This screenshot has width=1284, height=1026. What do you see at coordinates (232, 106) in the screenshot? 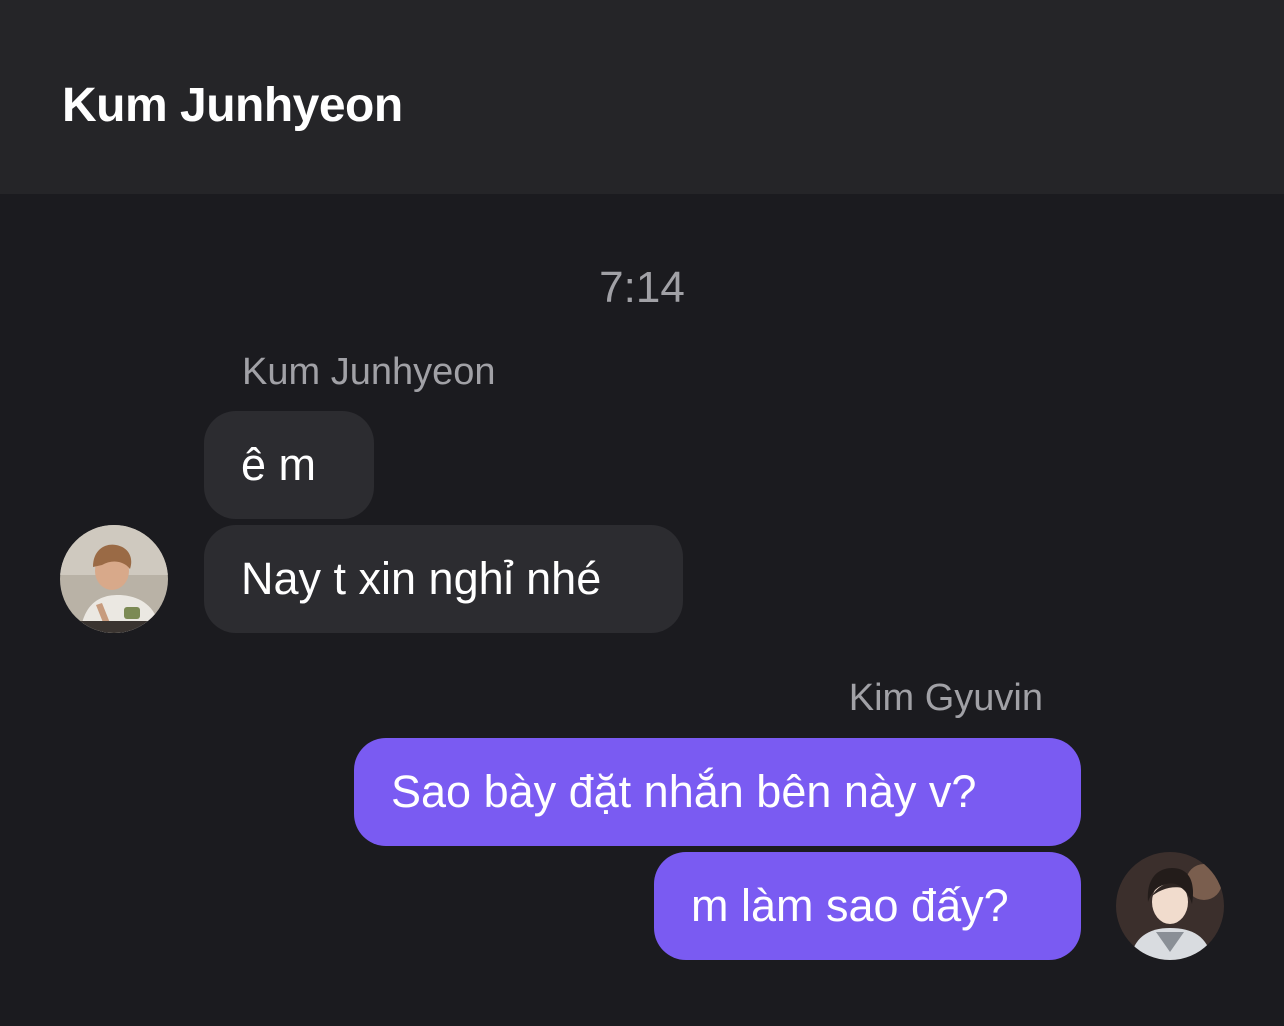
I see `conversation-title: Kum Junhyeon` at bounding box center [232, 106].